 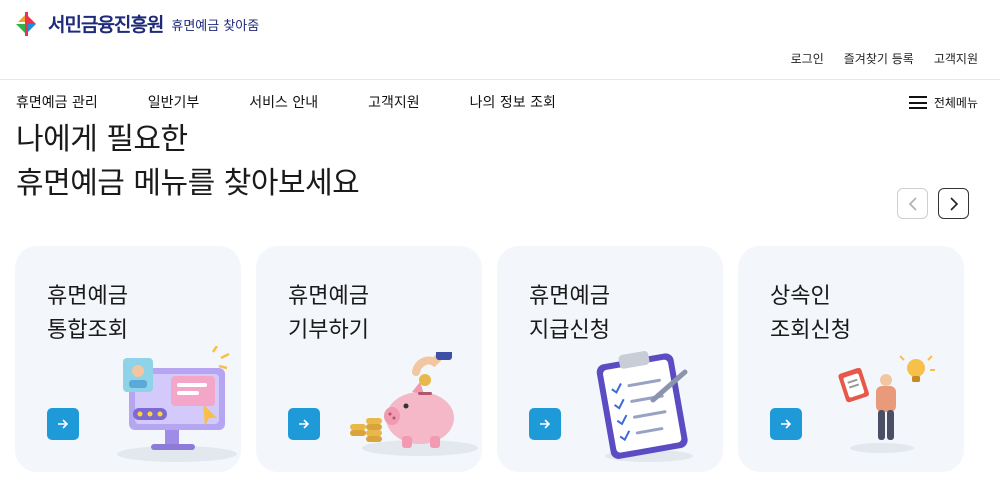 What do you see at coordinates (810, 314) in the screenshot?
I see `card-title: 상속인 조회신청` at bounding box center [810, 314].